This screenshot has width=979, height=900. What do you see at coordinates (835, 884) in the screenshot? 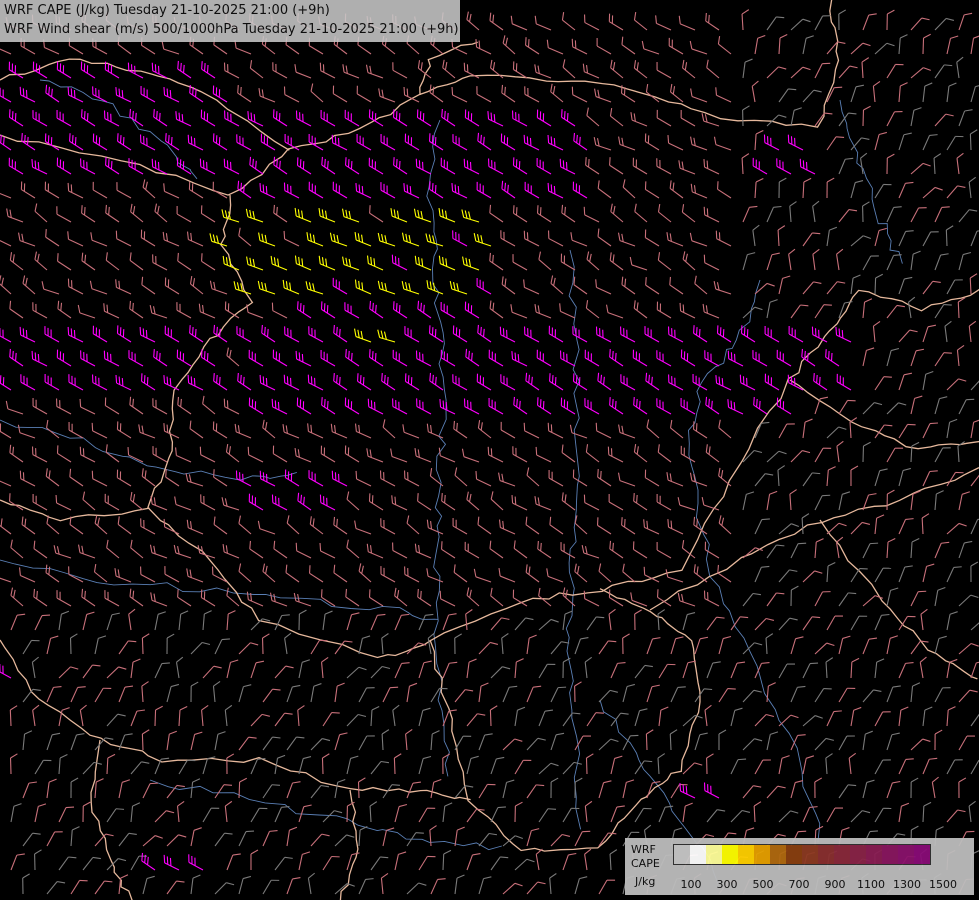
I see `legend-tick: 900` at bounding box center [835, 884].